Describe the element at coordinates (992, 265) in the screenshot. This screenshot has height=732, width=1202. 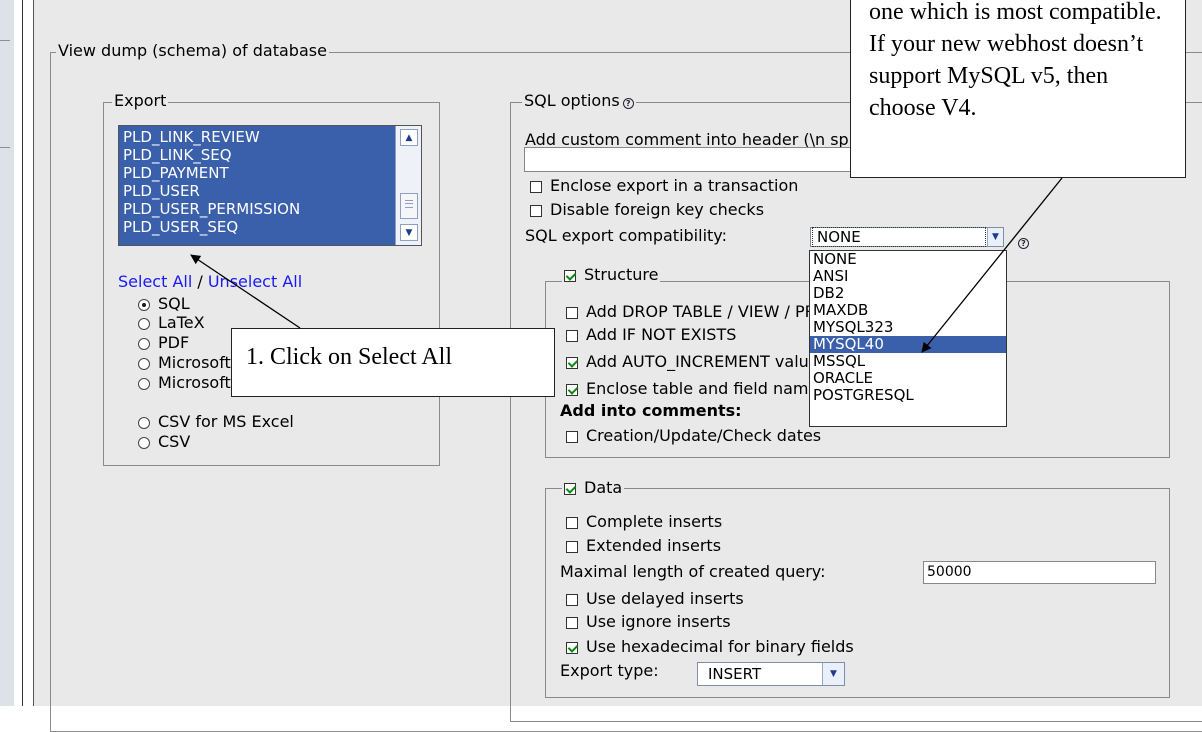
I see `arrow-to-mysql40` at that location.